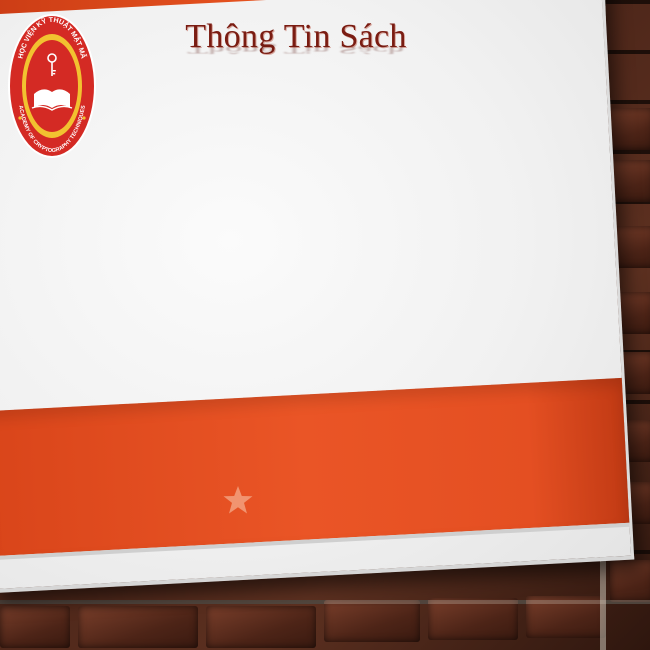 The width and height of the screenshot is (650, 650). Describe the element at coordinates (238, 500) in the screenshot. I see `star-icon` at that location.